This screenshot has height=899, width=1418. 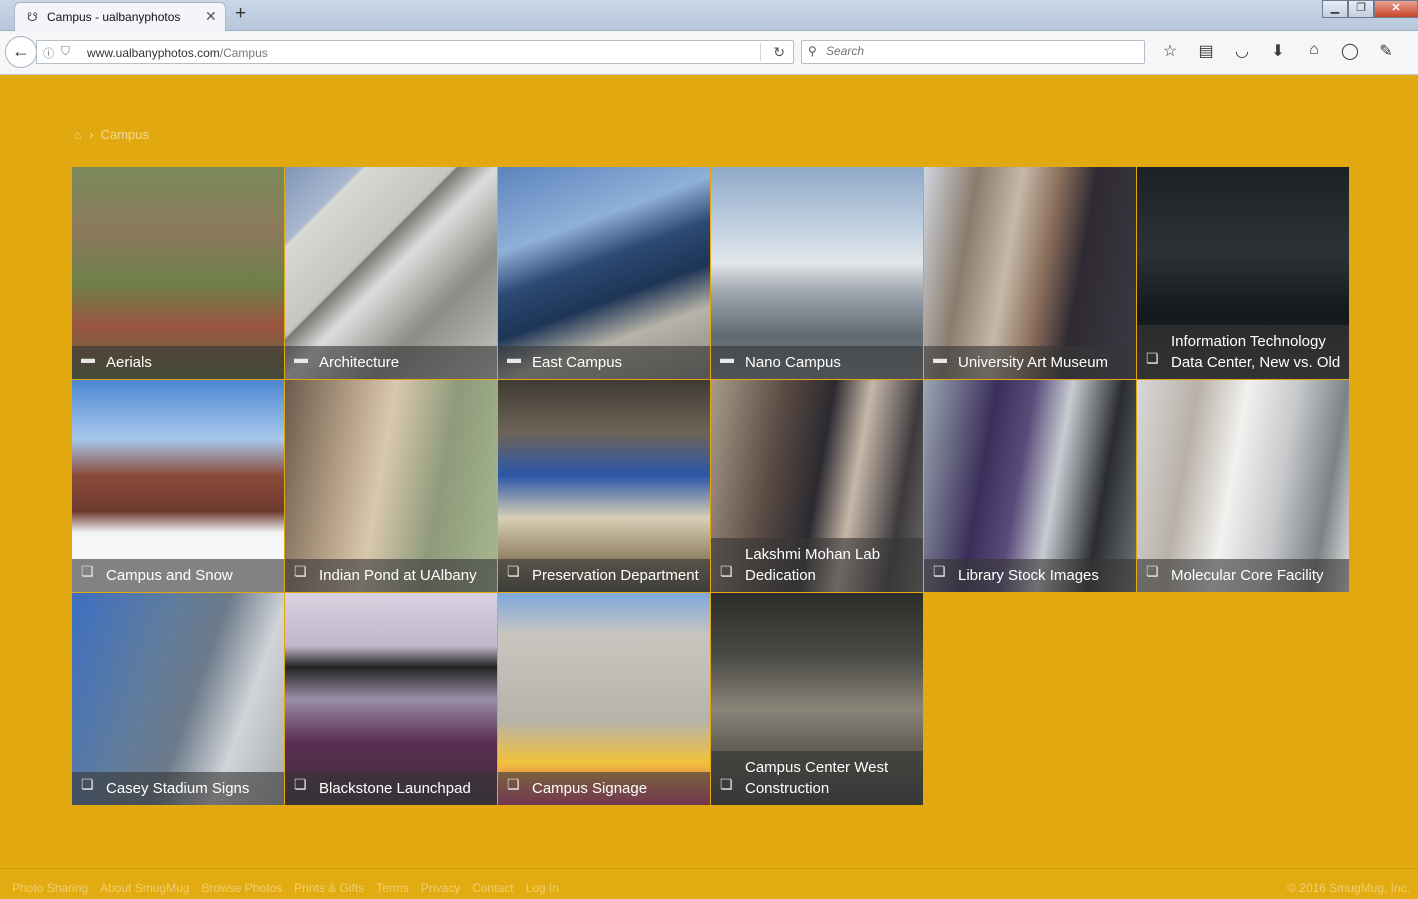 I want to click on footer-link: Contact, so click(x=492, y=888).